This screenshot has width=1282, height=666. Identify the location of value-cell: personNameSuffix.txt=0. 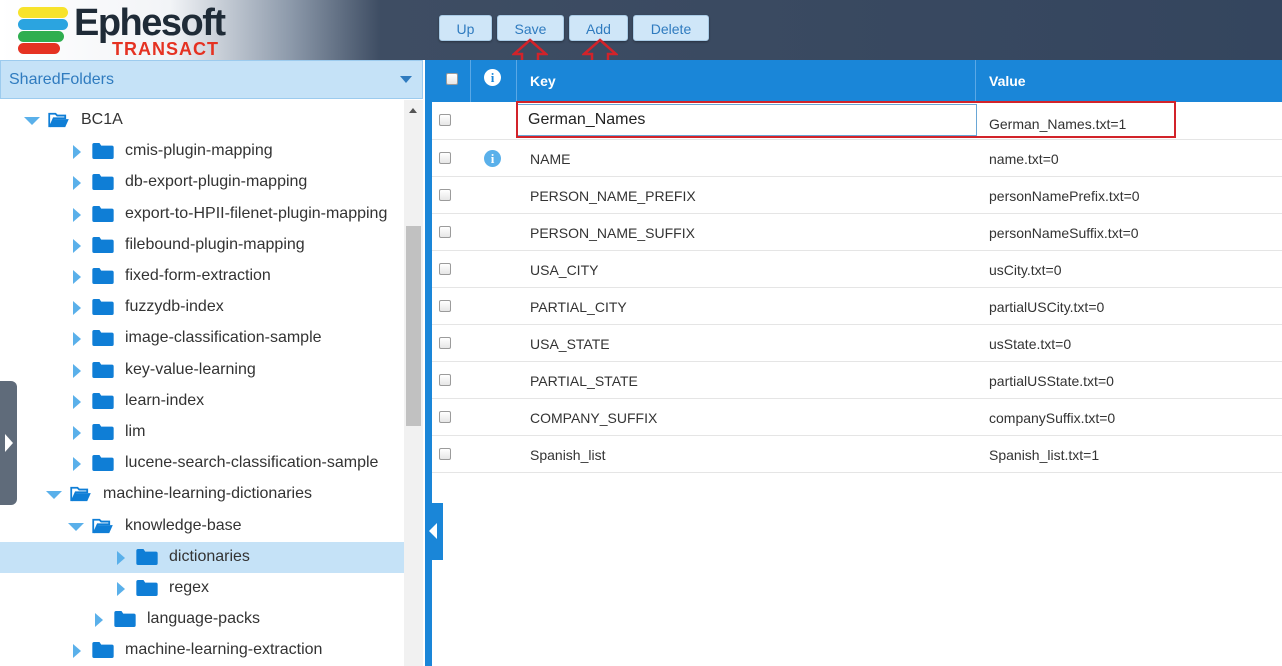
(1064, 233).